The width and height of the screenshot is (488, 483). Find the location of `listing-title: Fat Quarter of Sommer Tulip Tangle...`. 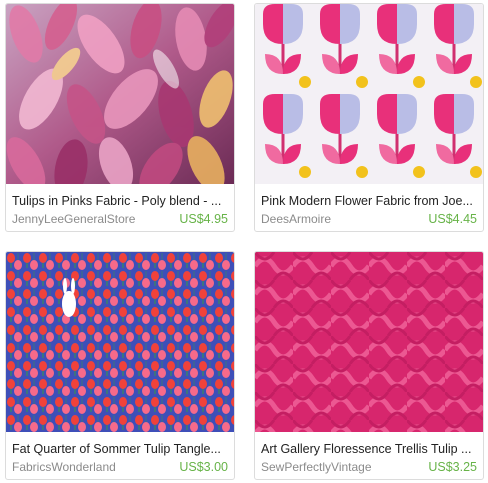

listing-title: Fat Quarter of Sommer Tulip Tangle... is located at coordinates (120, 449).